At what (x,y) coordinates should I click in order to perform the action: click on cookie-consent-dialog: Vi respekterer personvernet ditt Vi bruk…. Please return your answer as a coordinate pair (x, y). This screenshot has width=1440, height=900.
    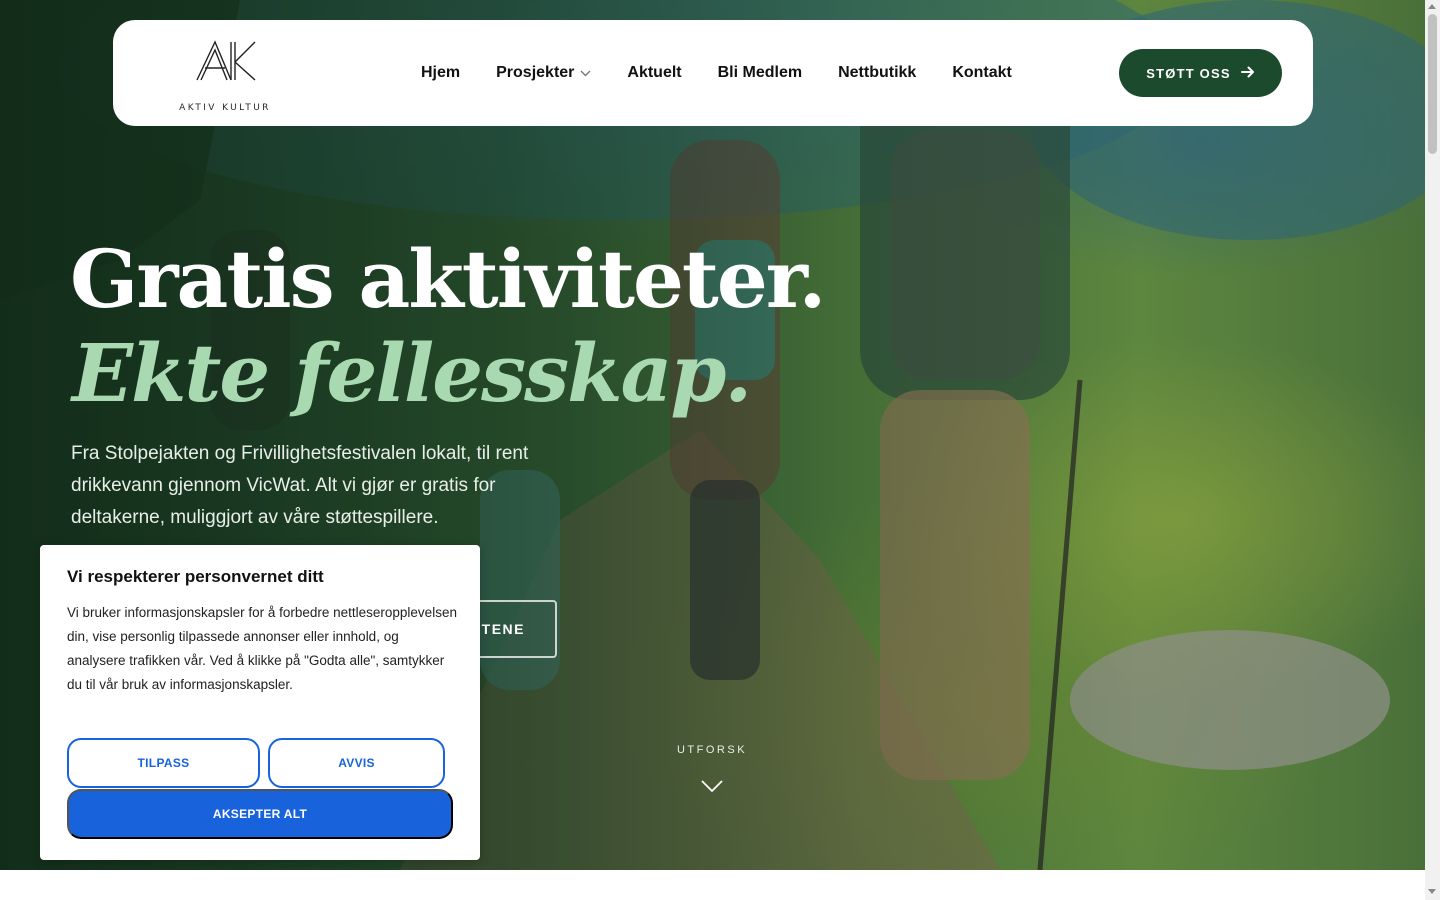
    Looking at the image, I should click on (260, 702).